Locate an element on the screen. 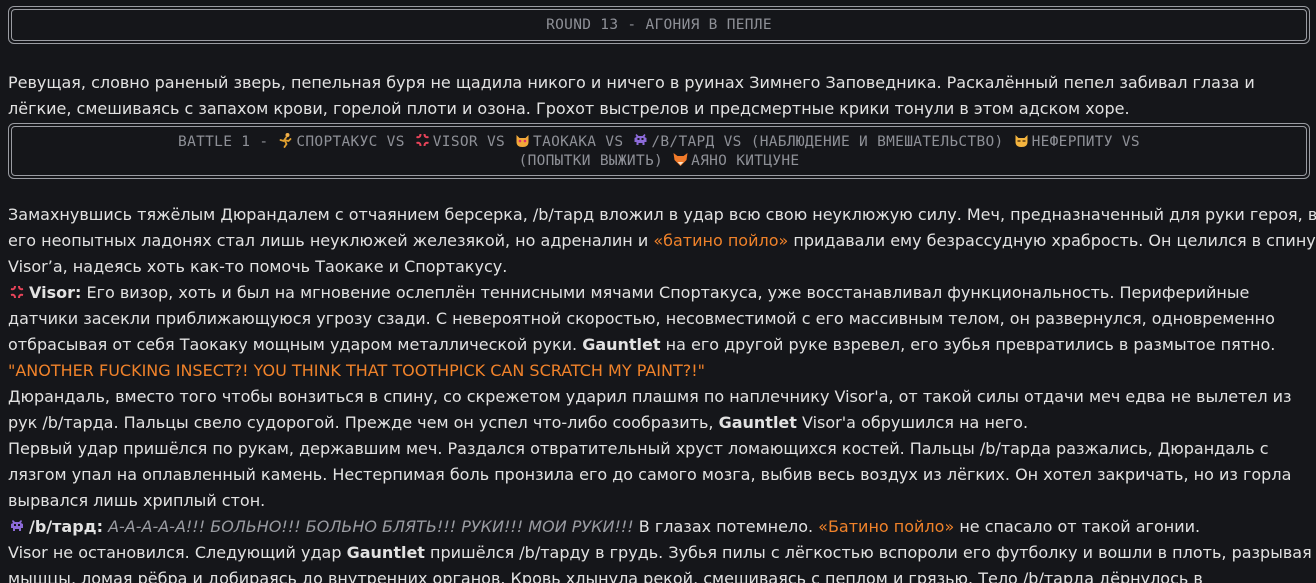 The width and height of the screenshot is (1316, 583). cat-face-icon is located at coordinates (522, 141).